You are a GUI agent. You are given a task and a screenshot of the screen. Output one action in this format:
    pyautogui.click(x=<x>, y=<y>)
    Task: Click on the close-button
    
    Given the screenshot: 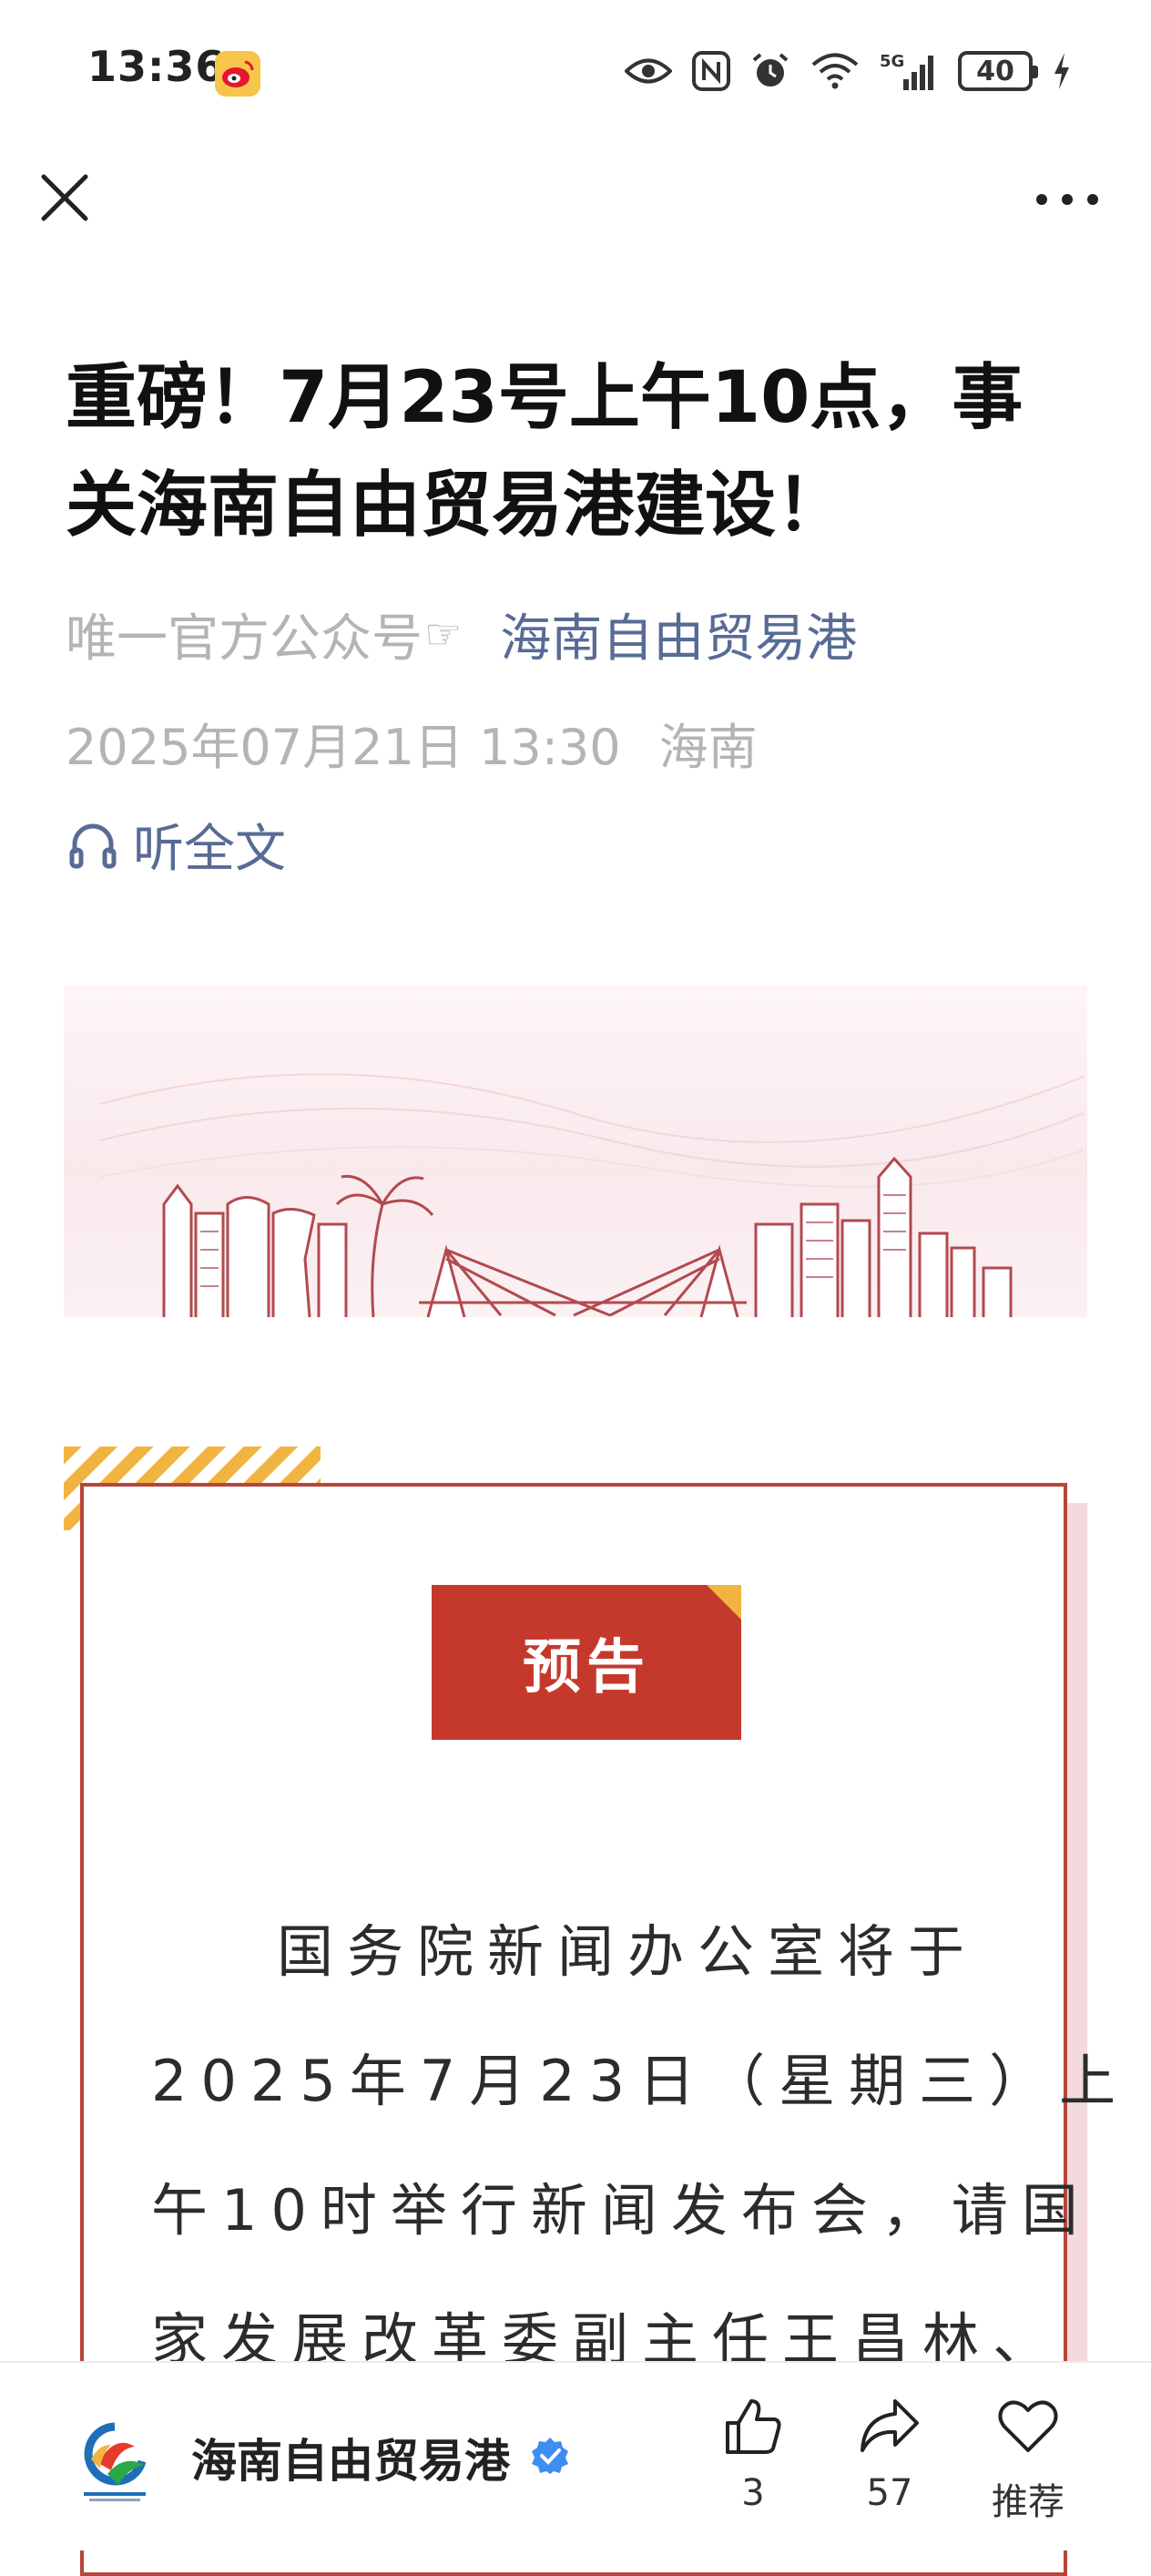 What is the action you would take?
    pyautogui.click(x=65, y=198)
    